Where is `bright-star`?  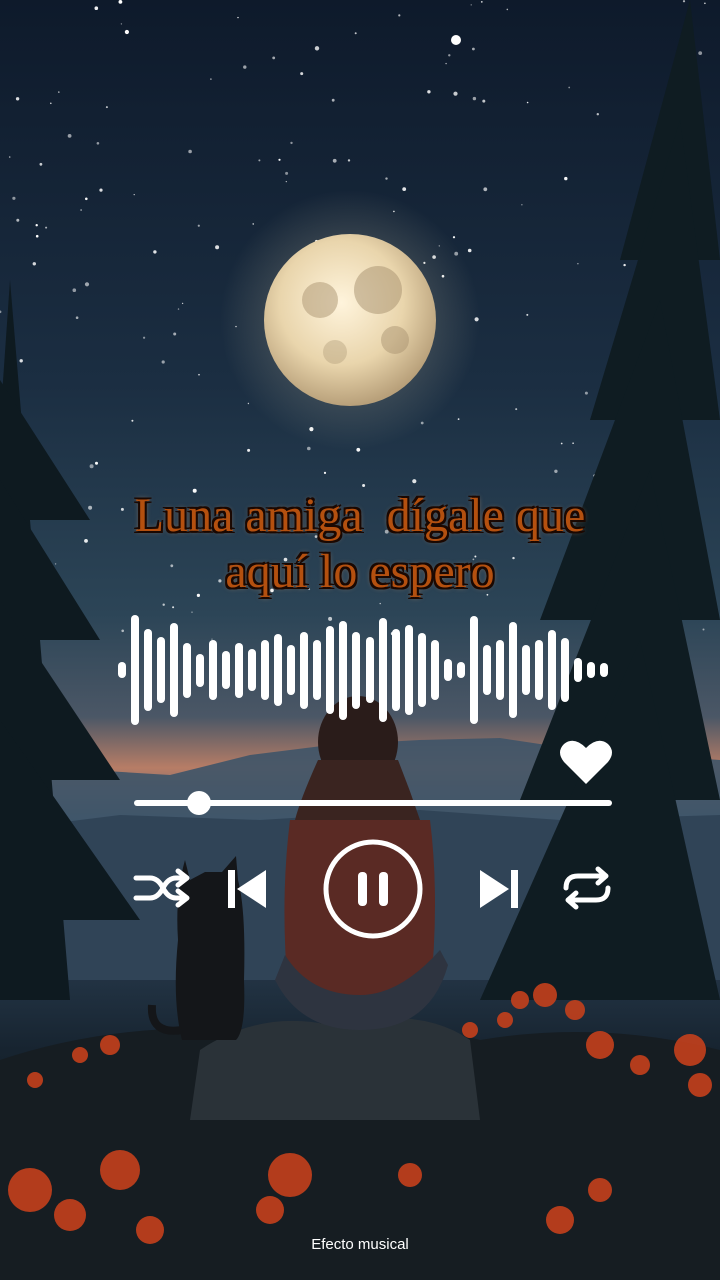
bright-star is located at coordinates (456, 40).